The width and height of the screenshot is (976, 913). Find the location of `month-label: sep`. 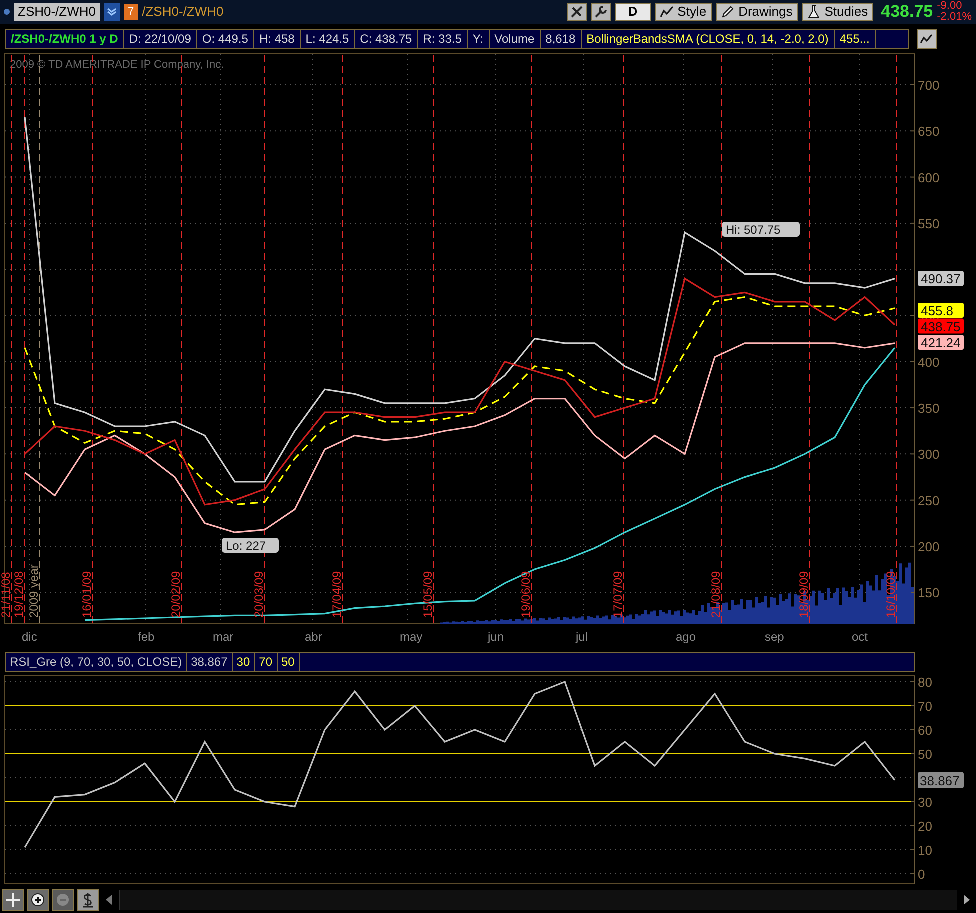

month-label: sep is located at coordinates (774, 637).